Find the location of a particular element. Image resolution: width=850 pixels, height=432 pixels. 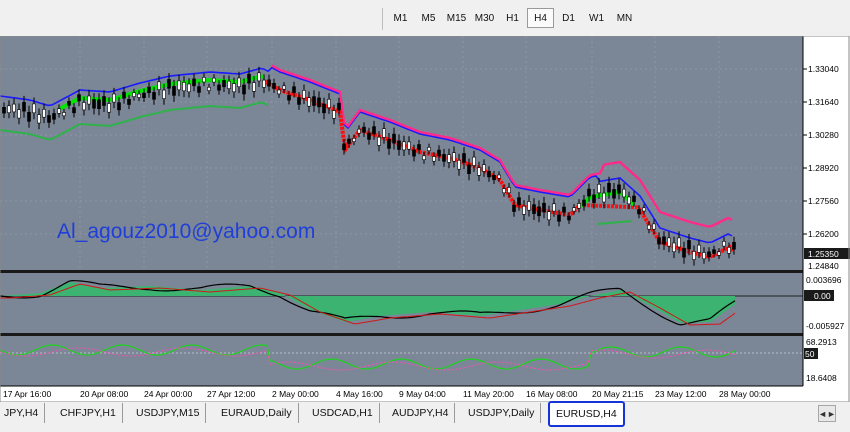

price-label: 1.24840 is located at coordinates (823, 266).